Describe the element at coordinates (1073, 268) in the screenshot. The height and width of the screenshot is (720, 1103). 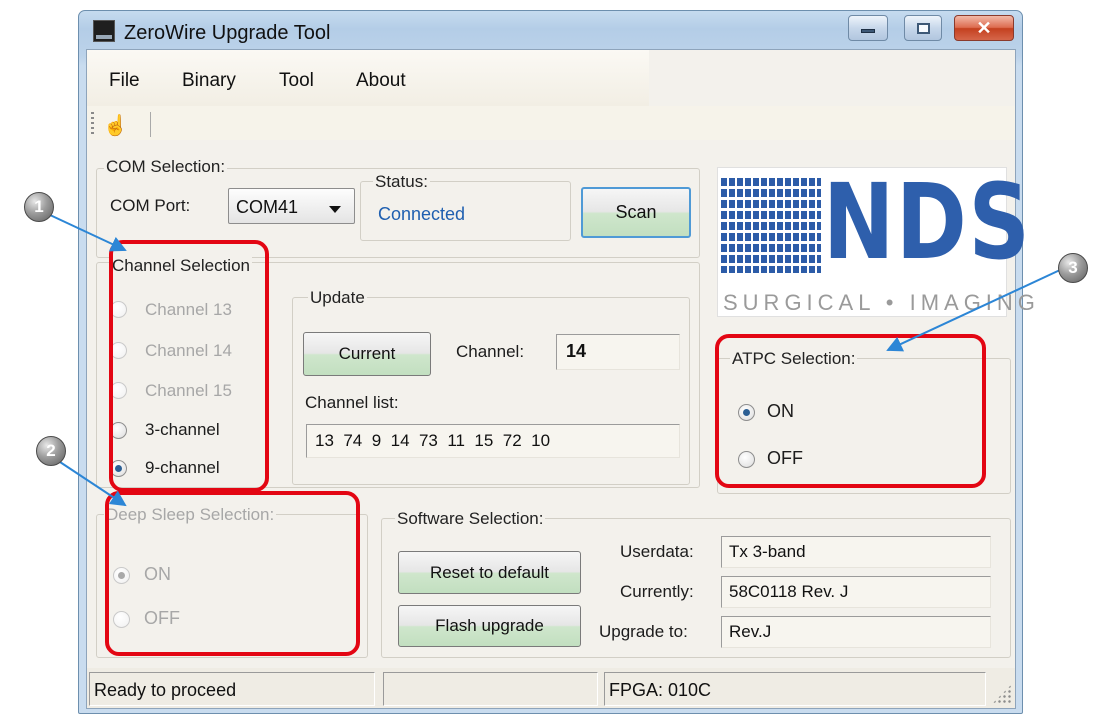
I see `annotation-badge-3: 3` at that location.